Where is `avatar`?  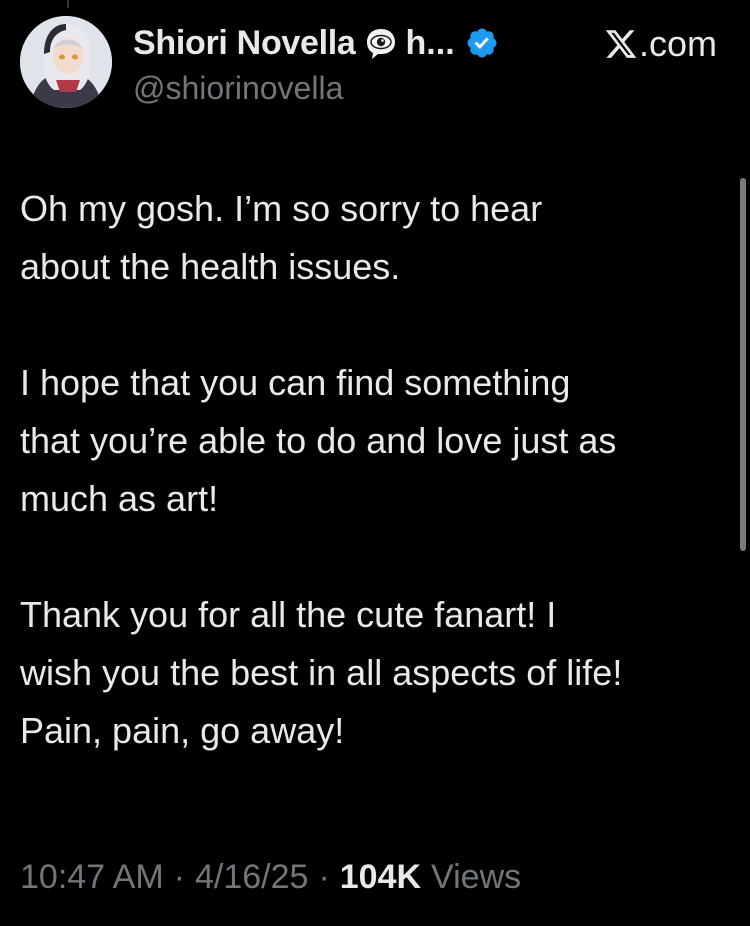 avatar is located at coordinates (66, 62).